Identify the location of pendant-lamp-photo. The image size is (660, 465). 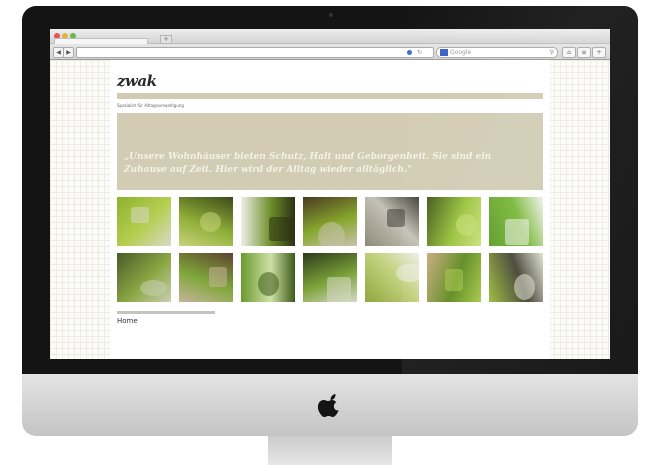
(144, 221).